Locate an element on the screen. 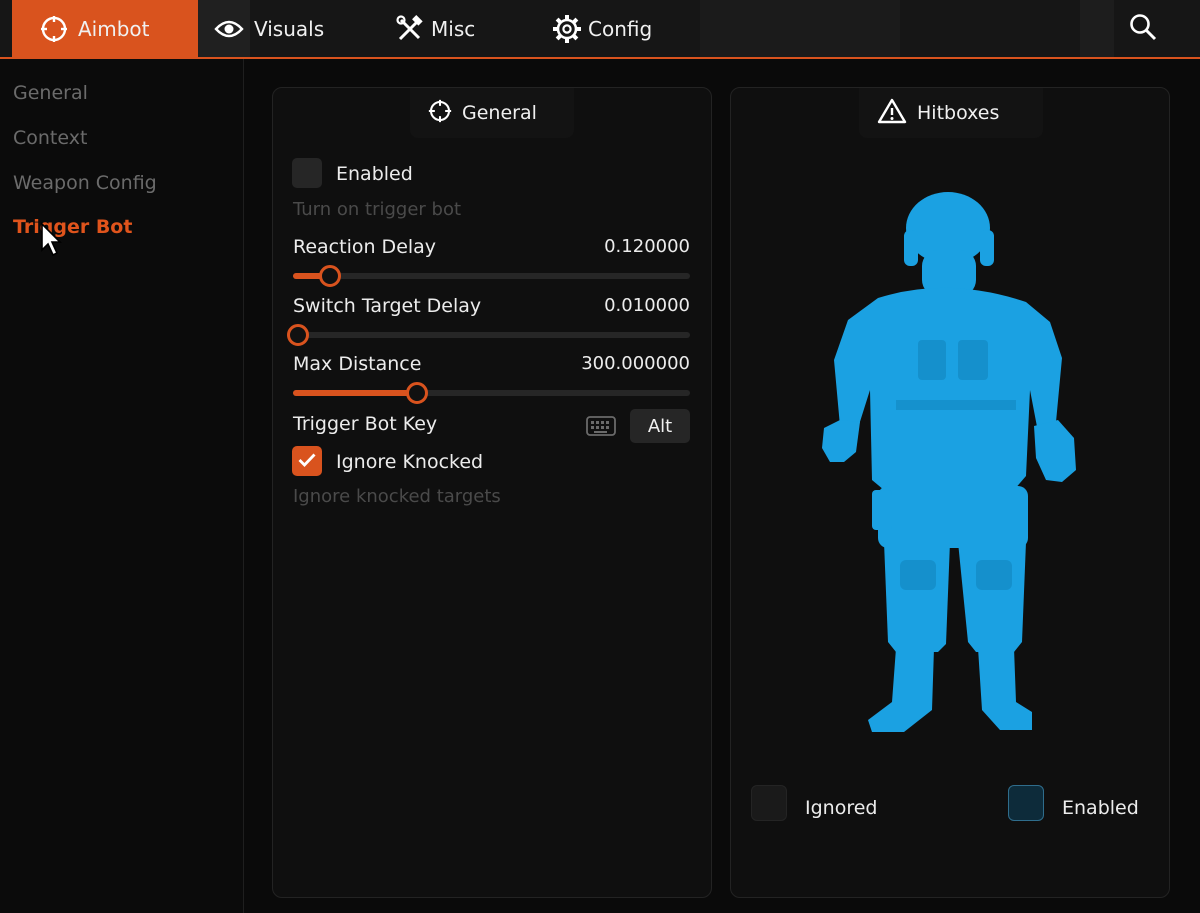  checkmark-icon is located at coordinates (307, 461).